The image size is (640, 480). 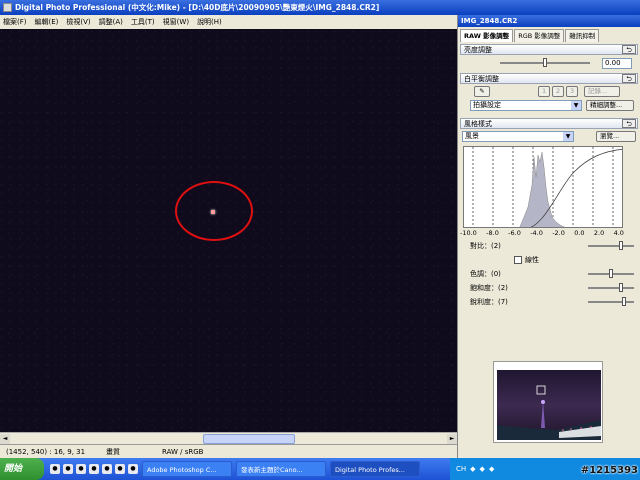 What do you see at coordinates (549, 288) in the screenshot?
I see `saturation-row: 飽和度：(2)` at bounding box center [549, 288].